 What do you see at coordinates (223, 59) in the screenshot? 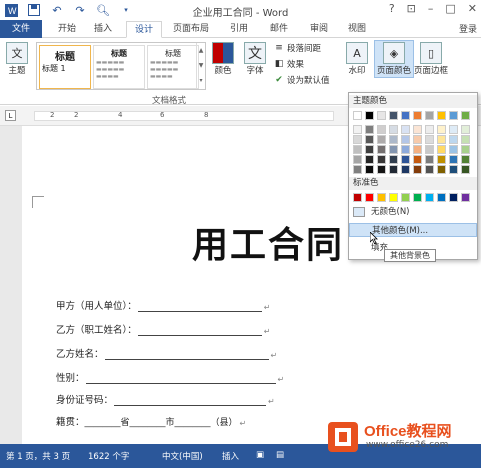
I see `colors-button: 颜色` at bounding box center [223, 59].